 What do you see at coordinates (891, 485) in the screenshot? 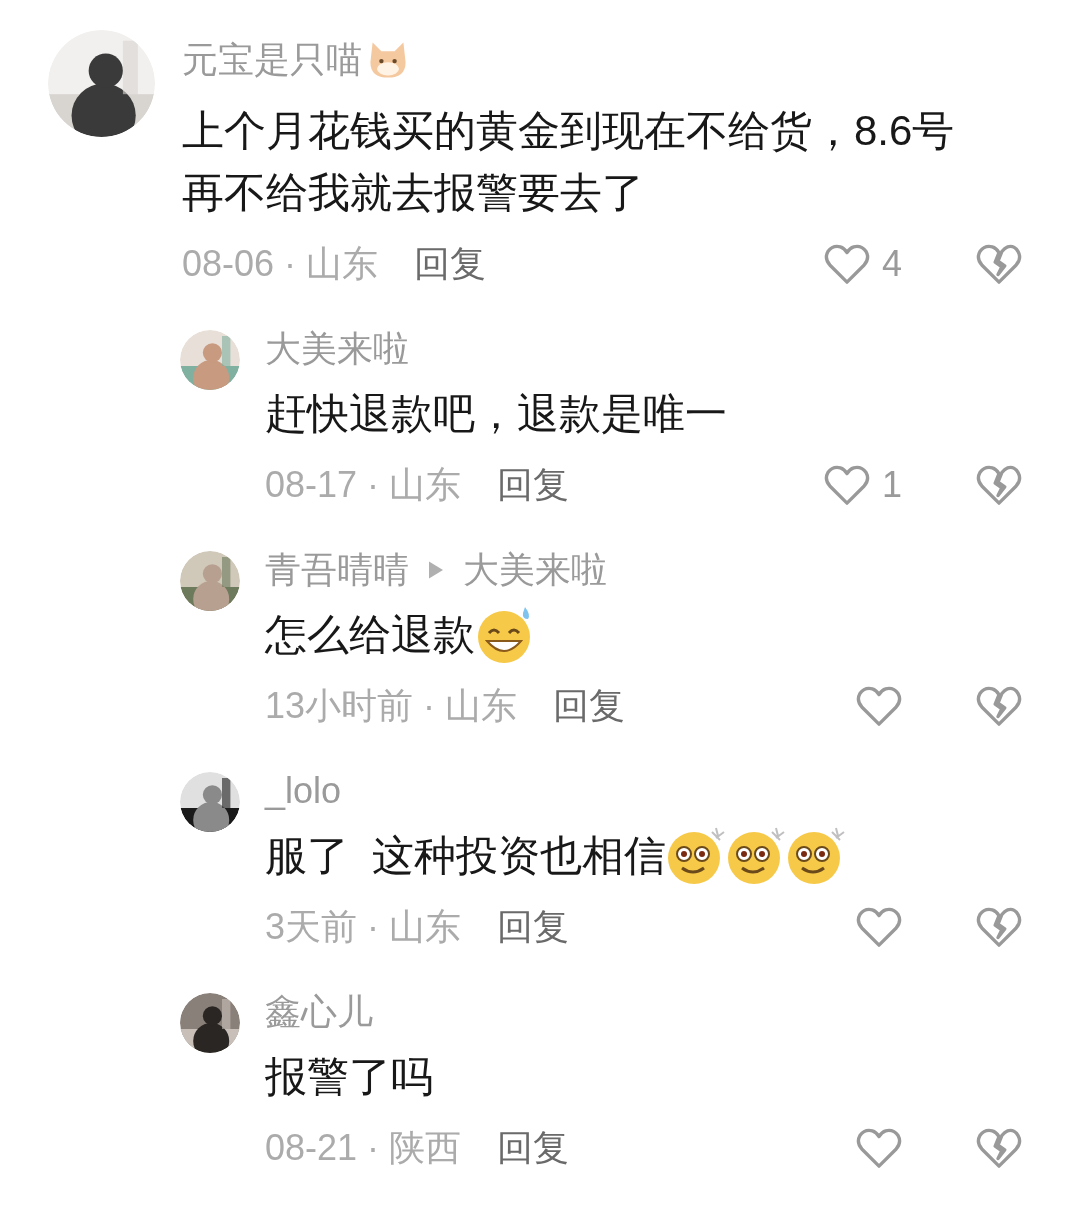
I see `like-count: 1` at bounding box center [891, 485].